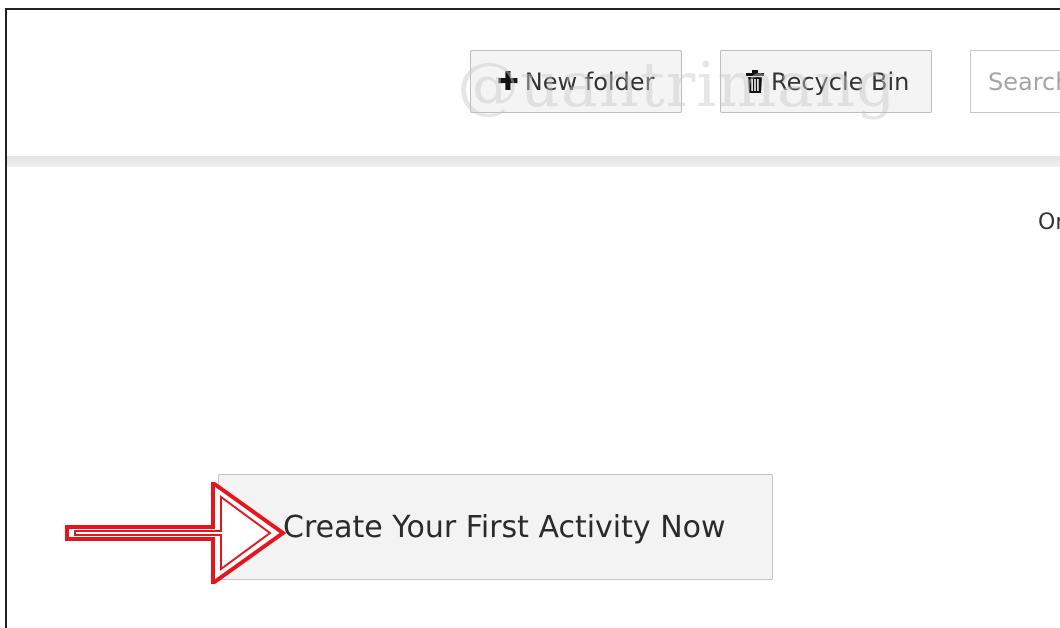 The image size is (1060, 628). I want to click on trash-icon, so click(755, 81).